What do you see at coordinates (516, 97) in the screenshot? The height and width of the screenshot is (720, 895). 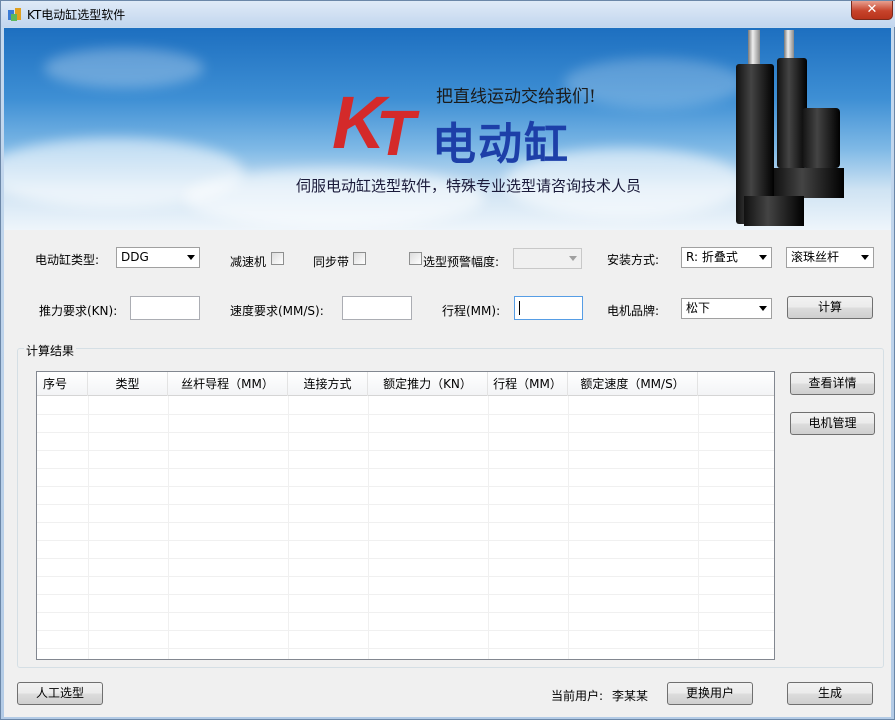 I see `banner-slogan: 把直线运动交给我们!` at bounding box center [516, 97].